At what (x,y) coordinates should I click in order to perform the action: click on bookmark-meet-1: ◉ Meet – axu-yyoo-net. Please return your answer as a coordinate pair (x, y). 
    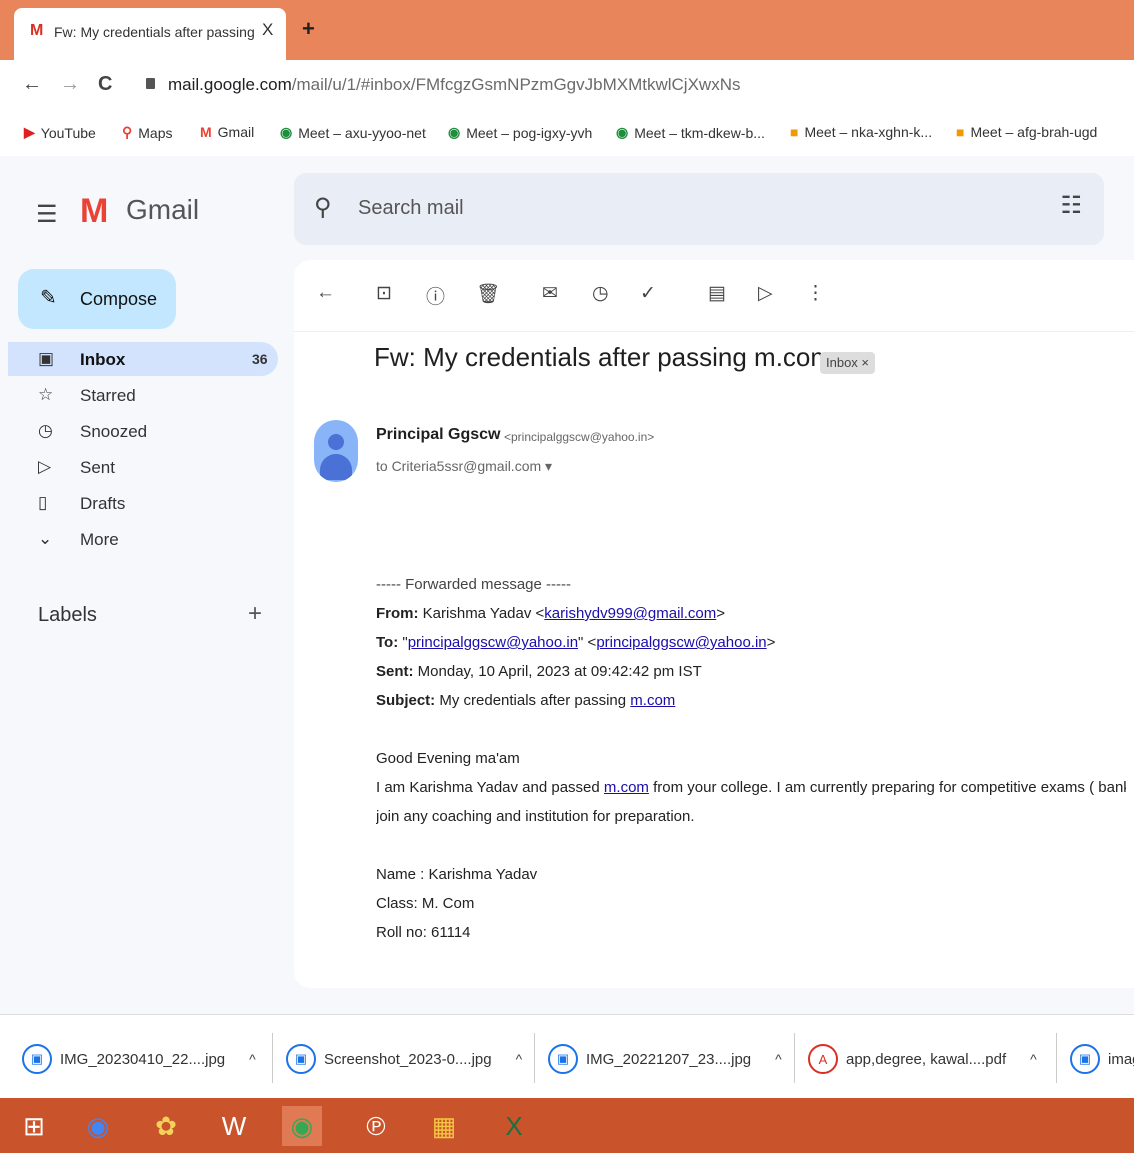
    Looking at the image, I should click on (353, 132).